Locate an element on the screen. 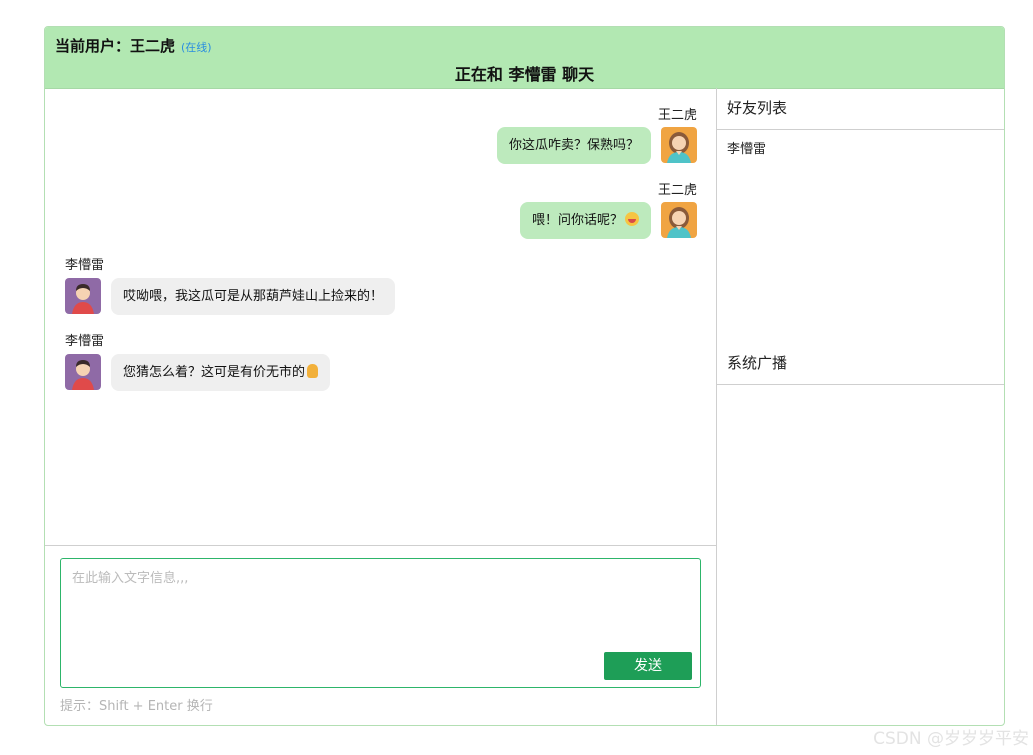  message-text: 你这瓜咋卖？保熟吗？ is located at coordinates (573, 145).